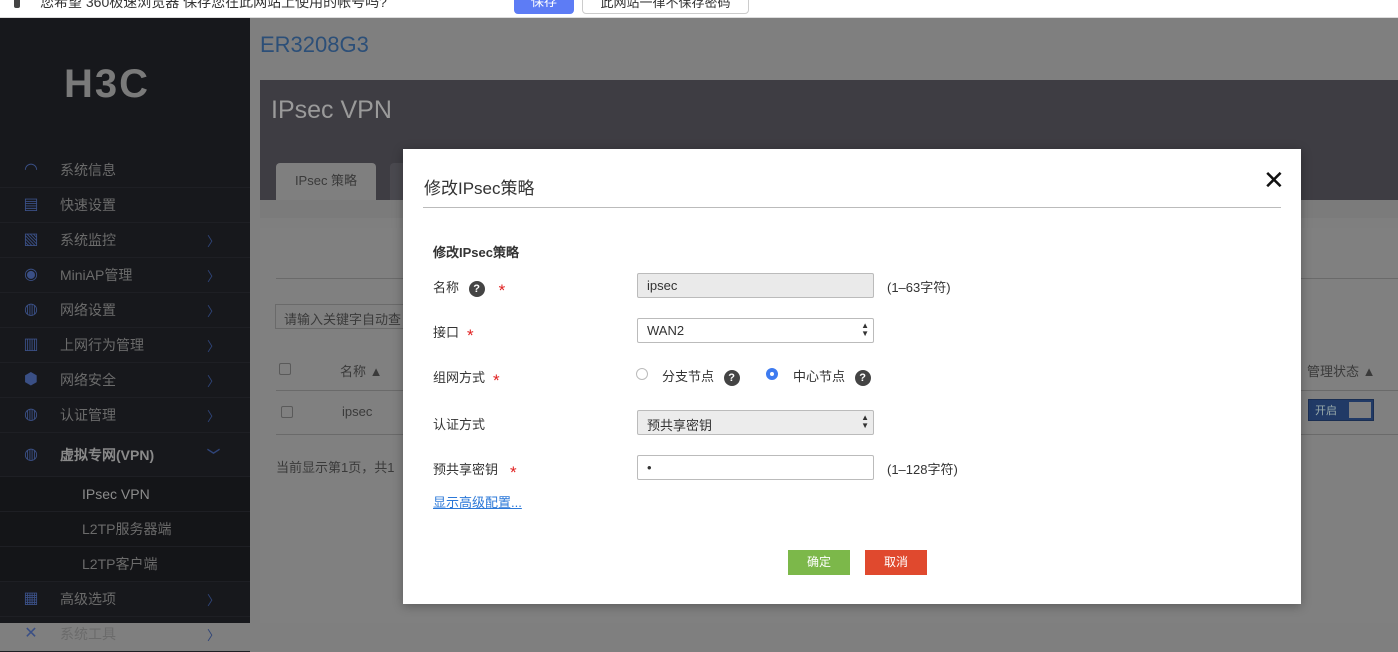  I want to click on pager-text: 当前显示第1页，共1, so click(335, 467).